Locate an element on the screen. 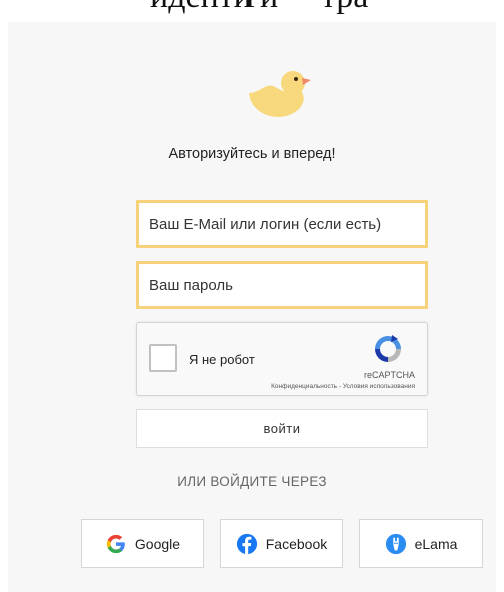 This screenshot has height=592, width=504. elama-icon is located at coordinates (395, 543).